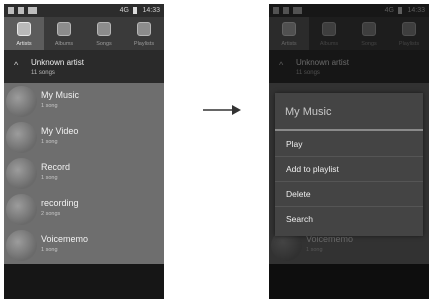  What do you see at coordinates (60, 203) in the screenshot?
I see `album-name: recording` at bounding box center [60, 203].